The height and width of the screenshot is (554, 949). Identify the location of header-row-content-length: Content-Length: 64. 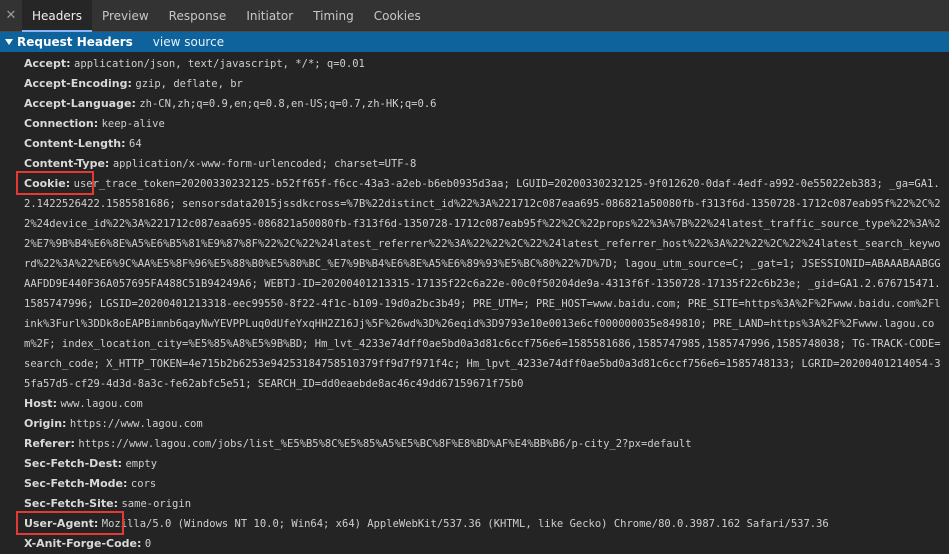
(474, 144).